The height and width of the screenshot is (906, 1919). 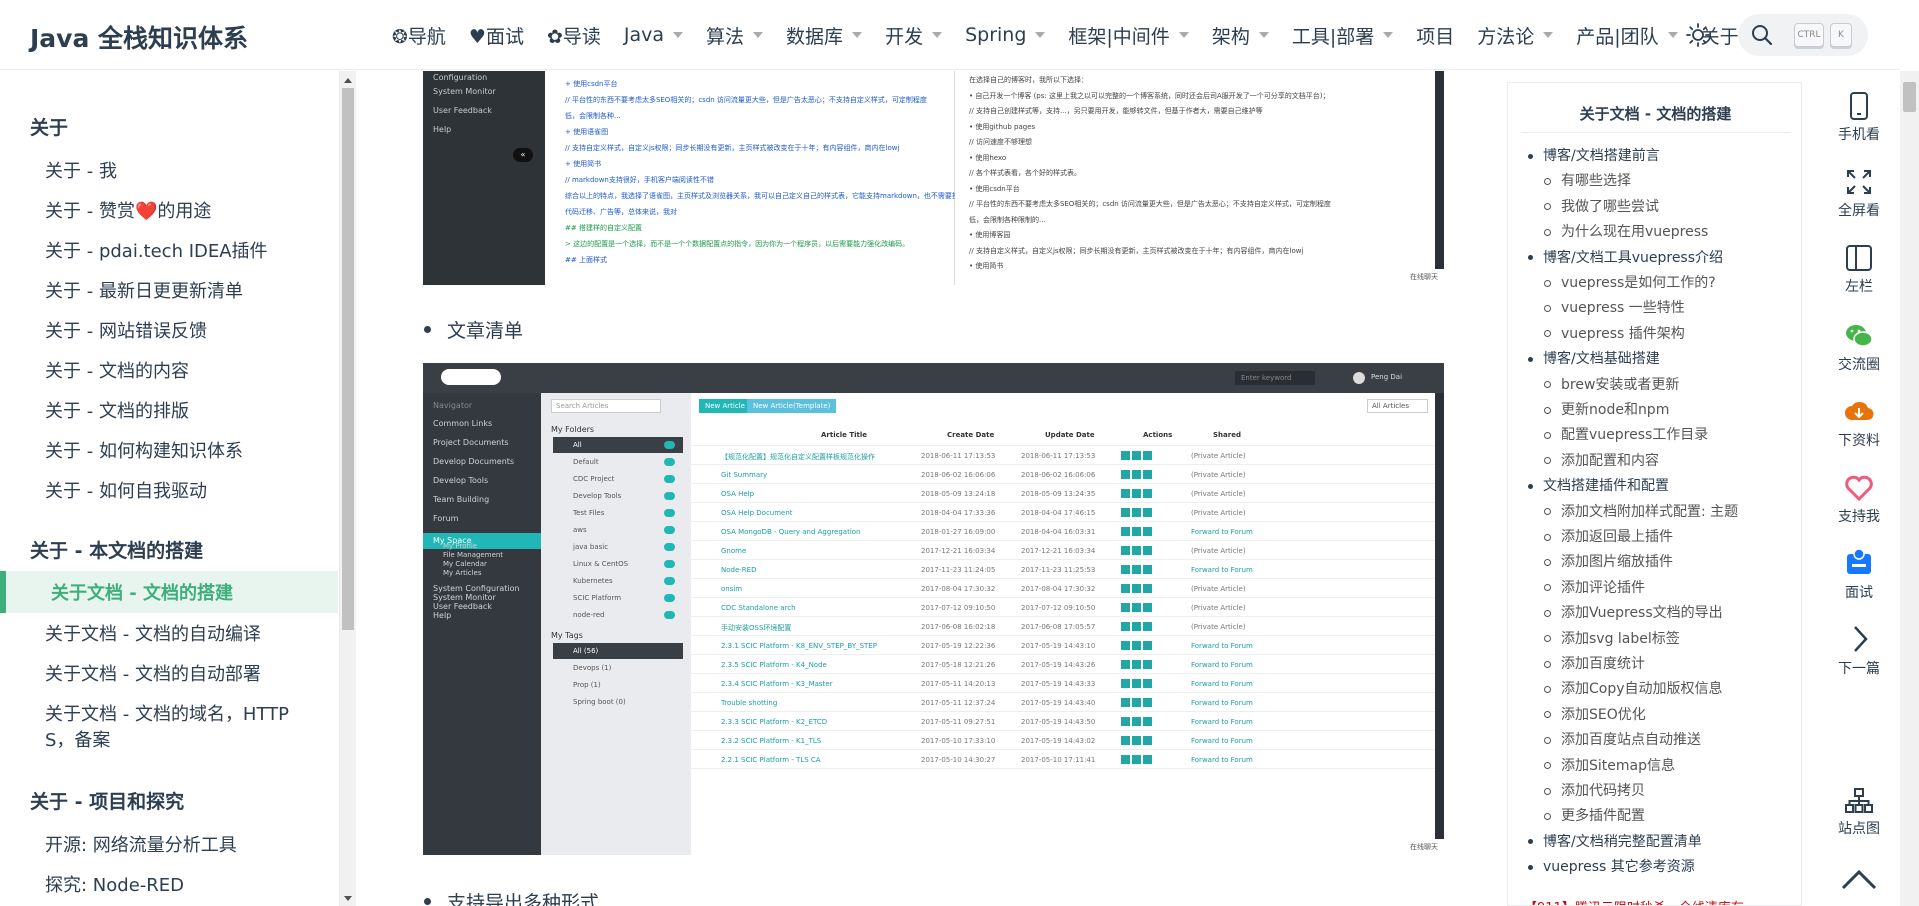 I want to click on sidebar-item-donate: 关于 - 赞赏❤️的用途, so click(x=128, y=210).